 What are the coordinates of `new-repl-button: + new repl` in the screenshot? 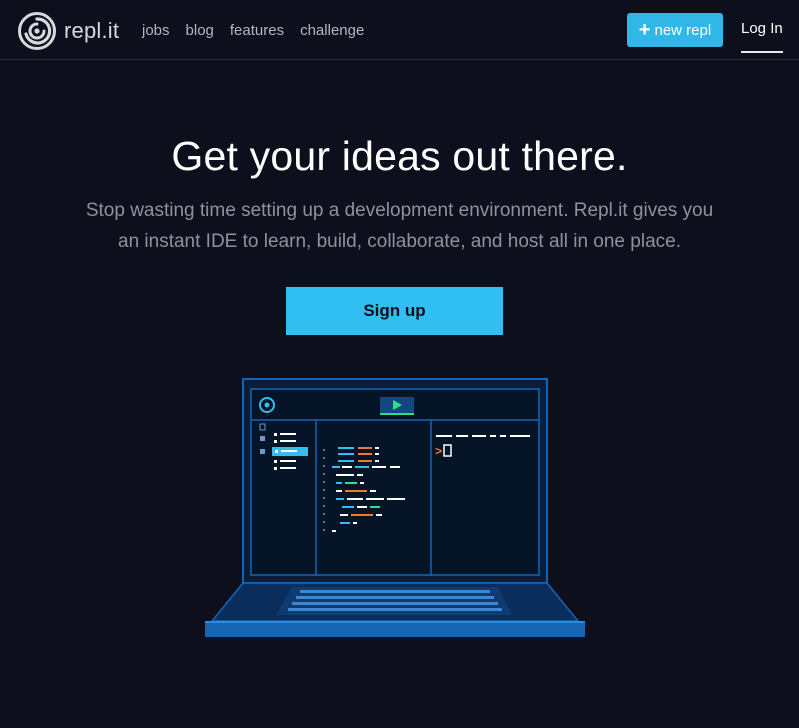 It's located at (675, 30).